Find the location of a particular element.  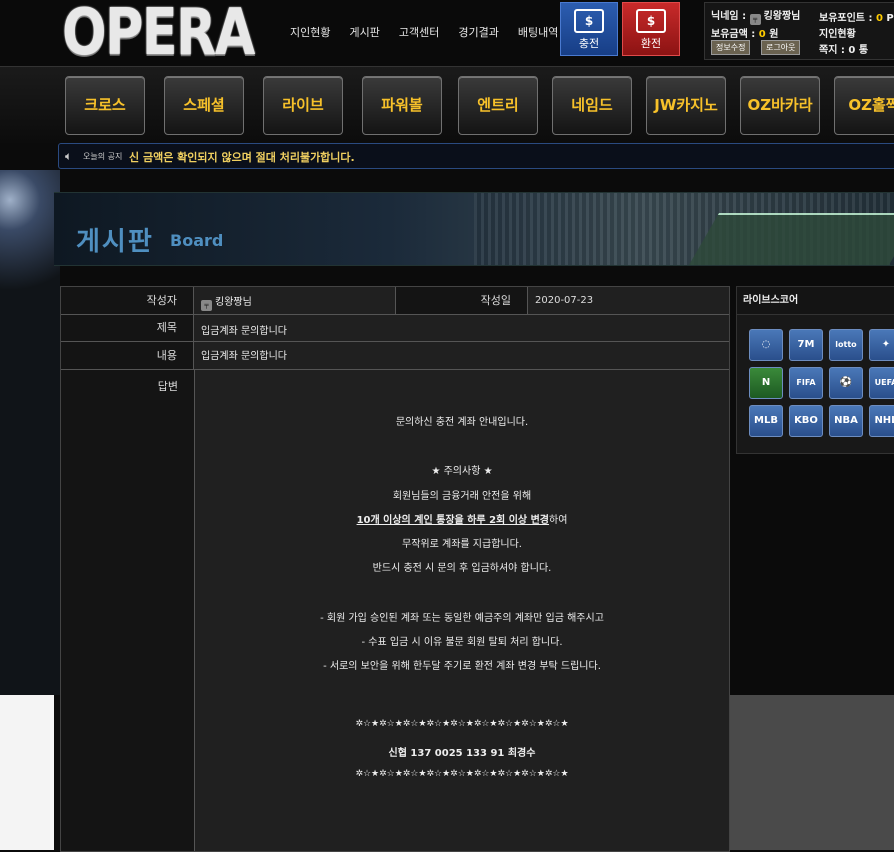

balance-unit: 원 is located at coordinates (774, 34).